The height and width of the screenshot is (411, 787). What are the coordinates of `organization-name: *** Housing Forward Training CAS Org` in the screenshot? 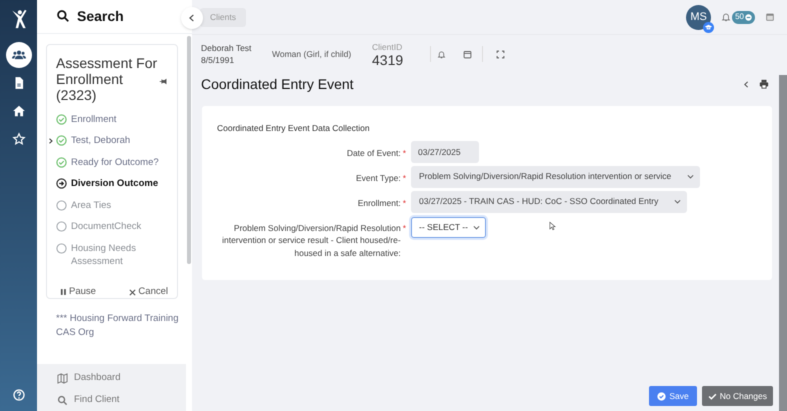 It's located at (118, 326).